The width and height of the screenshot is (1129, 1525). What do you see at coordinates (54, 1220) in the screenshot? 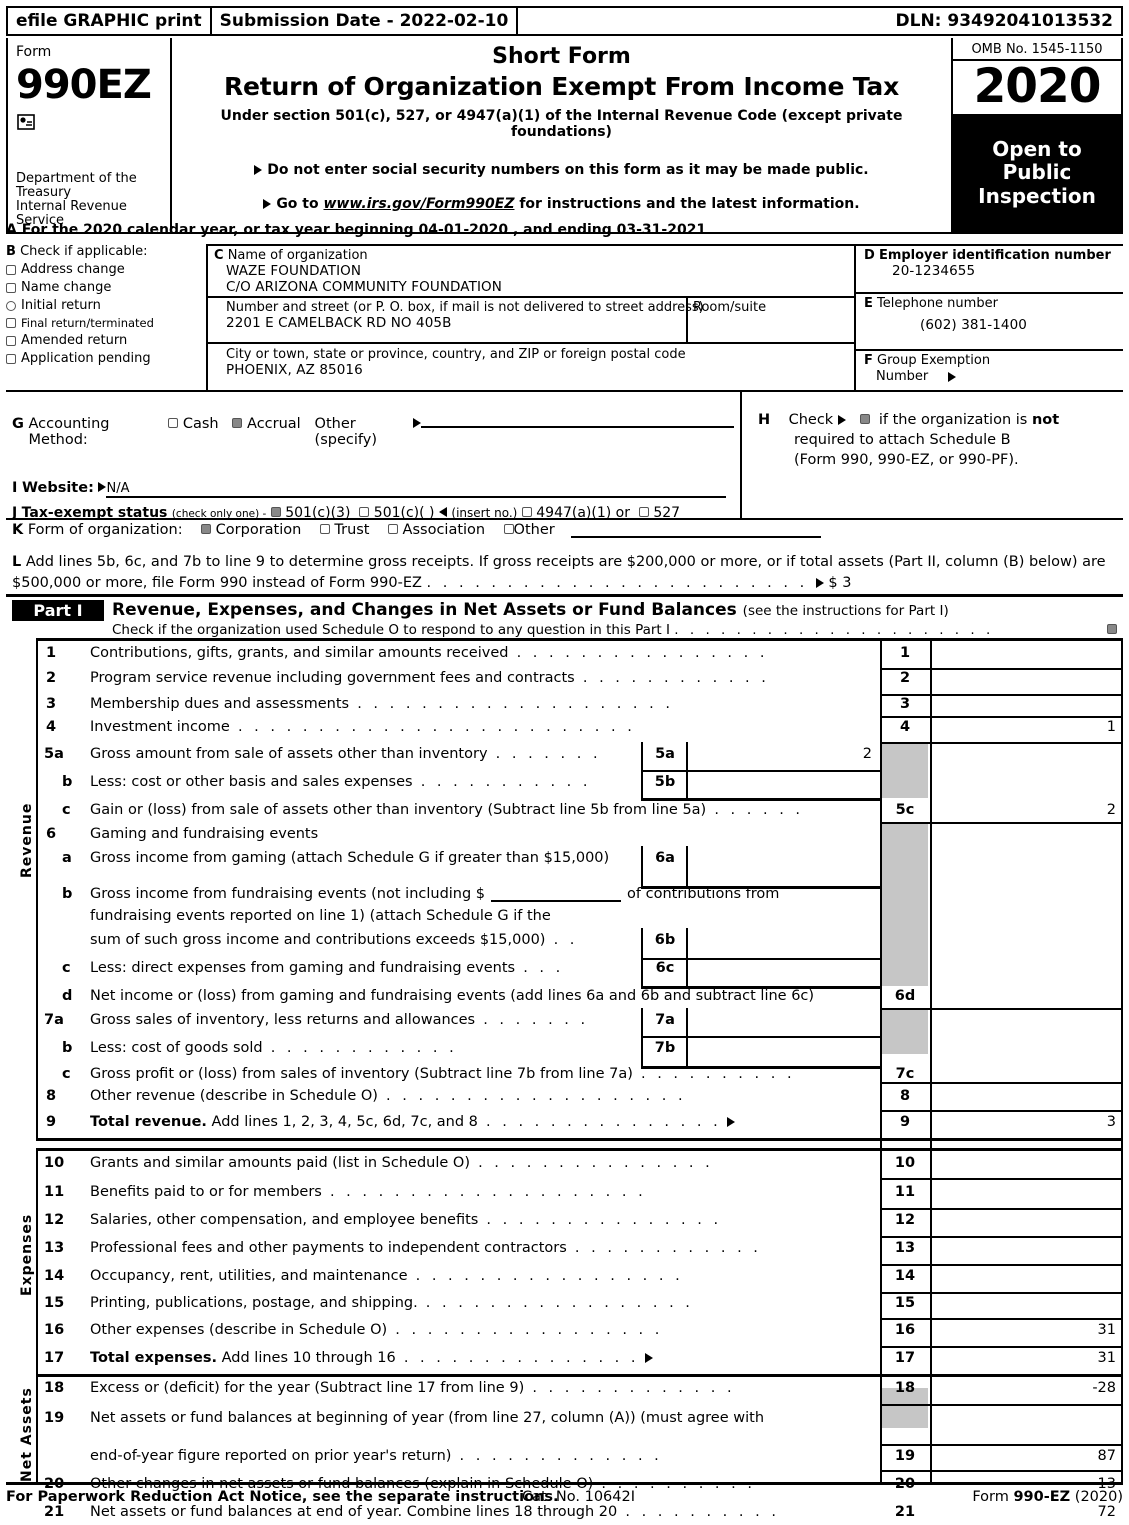
I see `line-12-number: 12` at bounding box center [54, 1220].